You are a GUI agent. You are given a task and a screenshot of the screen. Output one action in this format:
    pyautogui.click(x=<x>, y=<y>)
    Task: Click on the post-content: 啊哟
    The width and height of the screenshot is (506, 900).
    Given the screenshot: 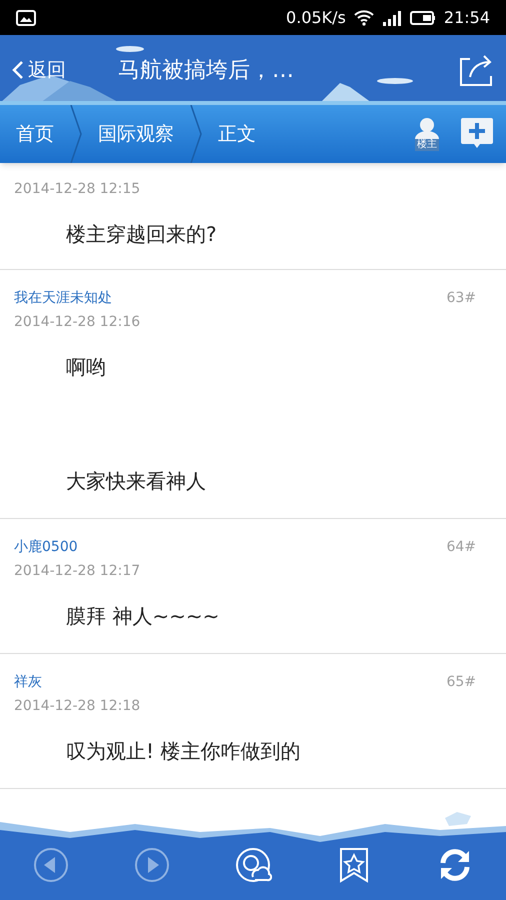 What is the action you would take?
    pyautogui.click(x=86, y=367)
    